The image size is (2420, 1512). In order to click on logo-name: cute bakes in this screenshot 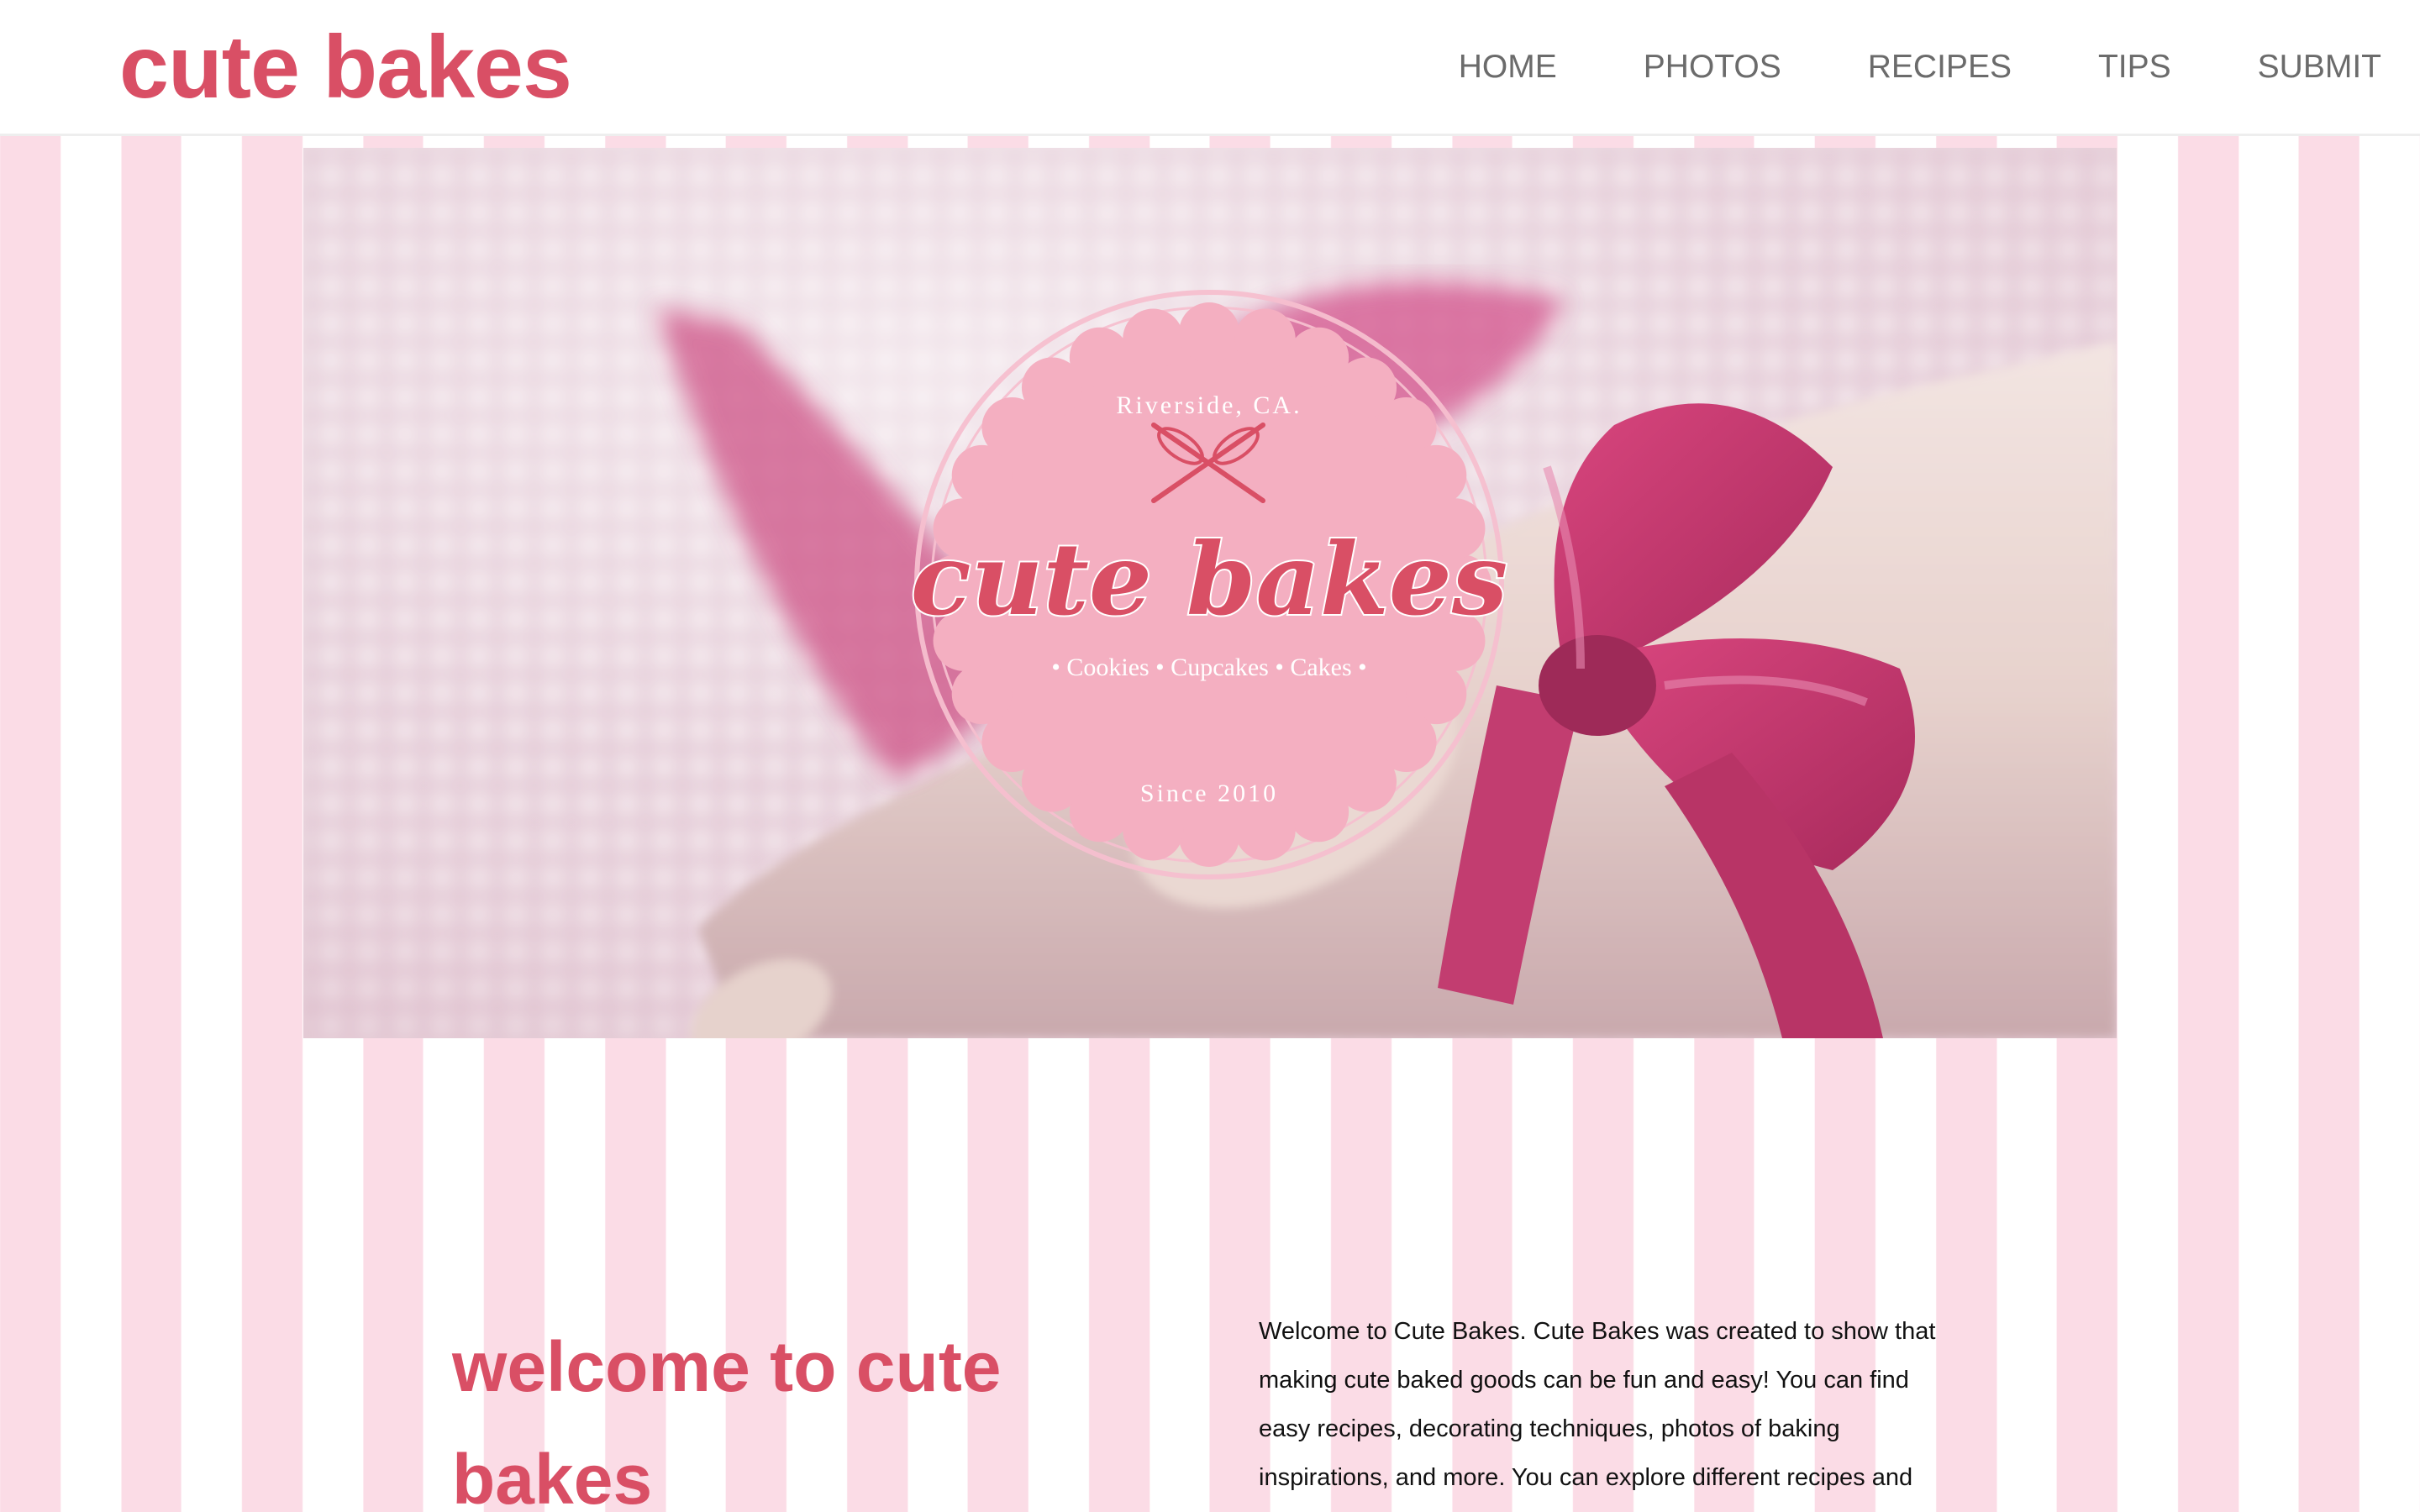, I will do `click(1209, 579)`.